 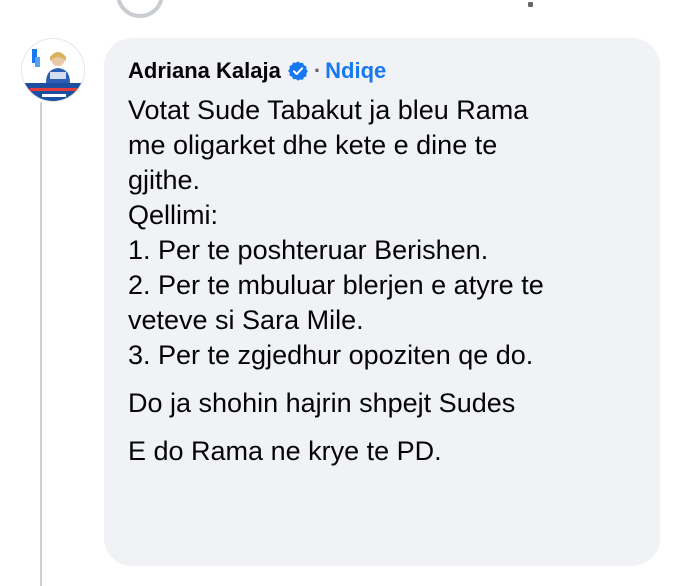 I want to click on follow-button: Ndiqe, so click(x=355, y=71).